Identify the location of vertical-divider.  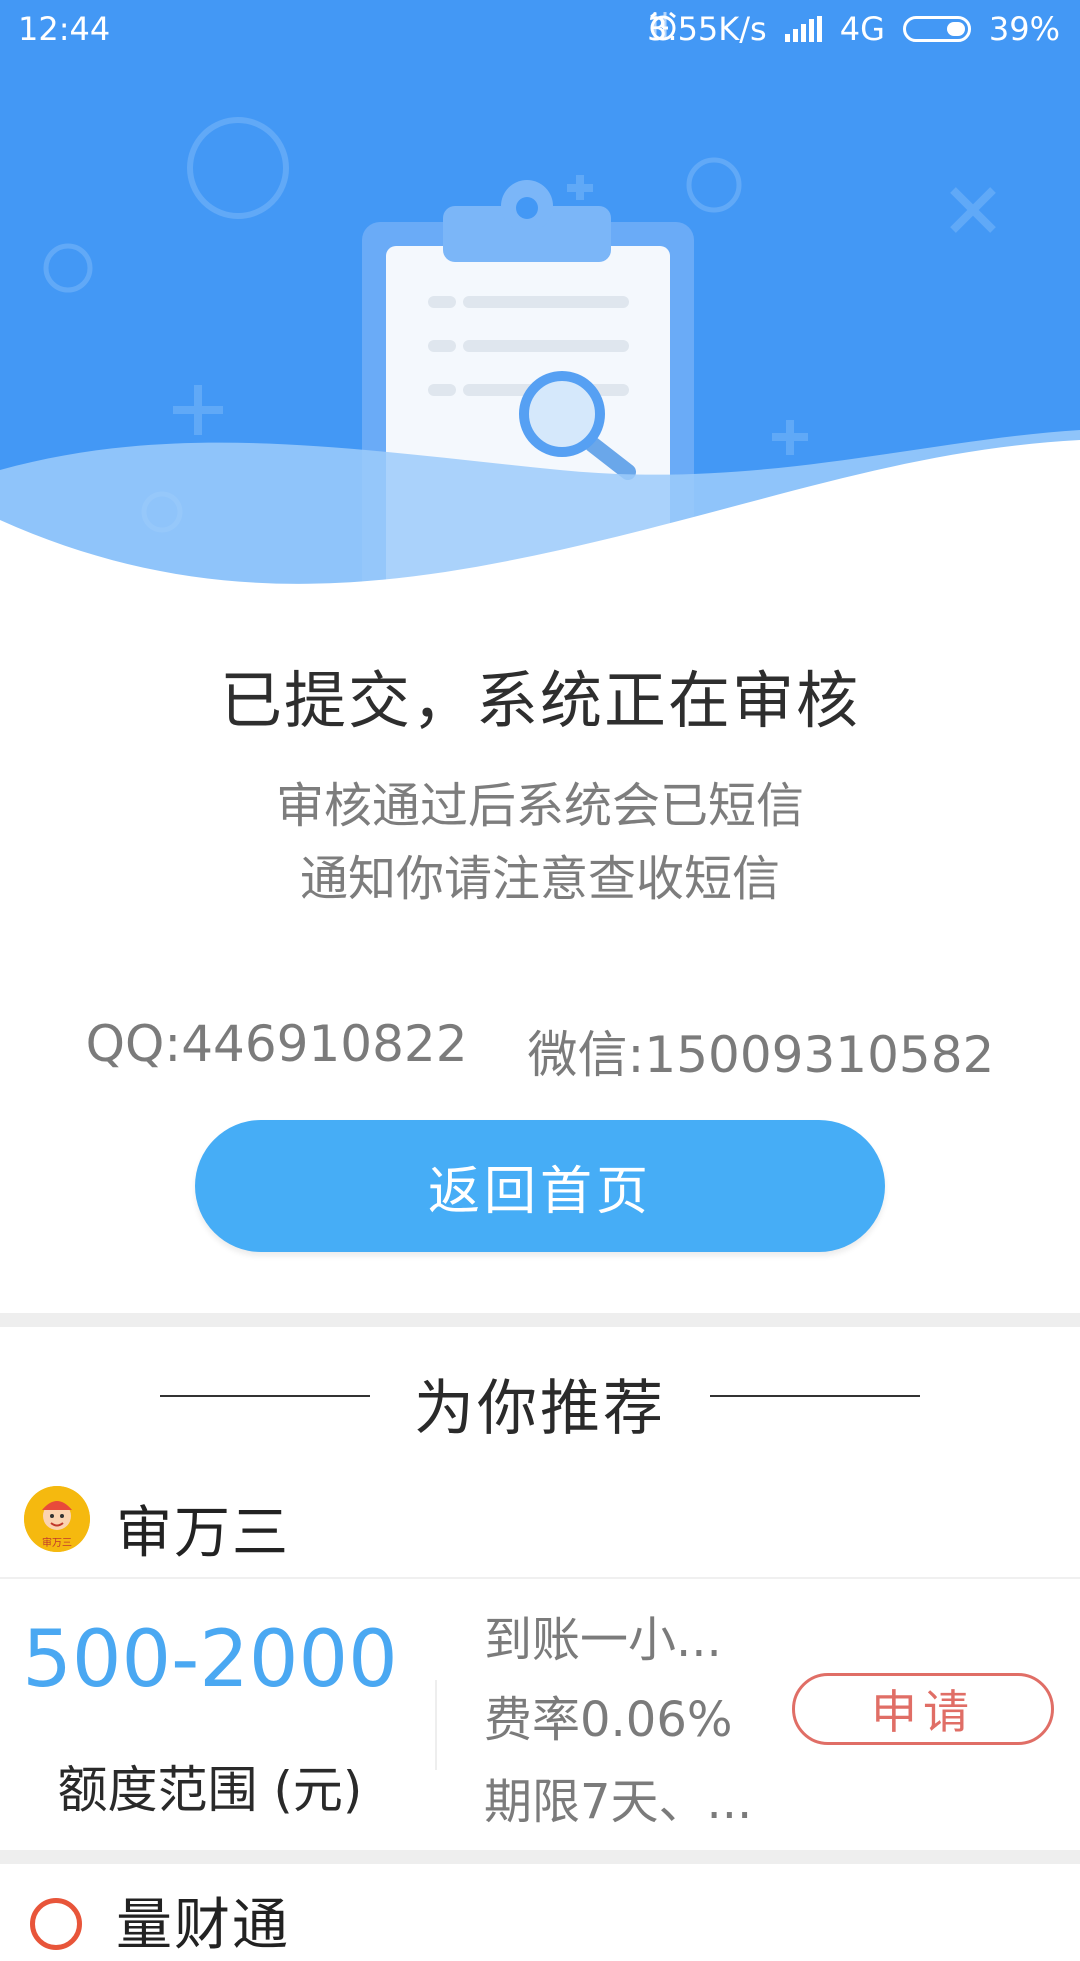
(436, 1725).